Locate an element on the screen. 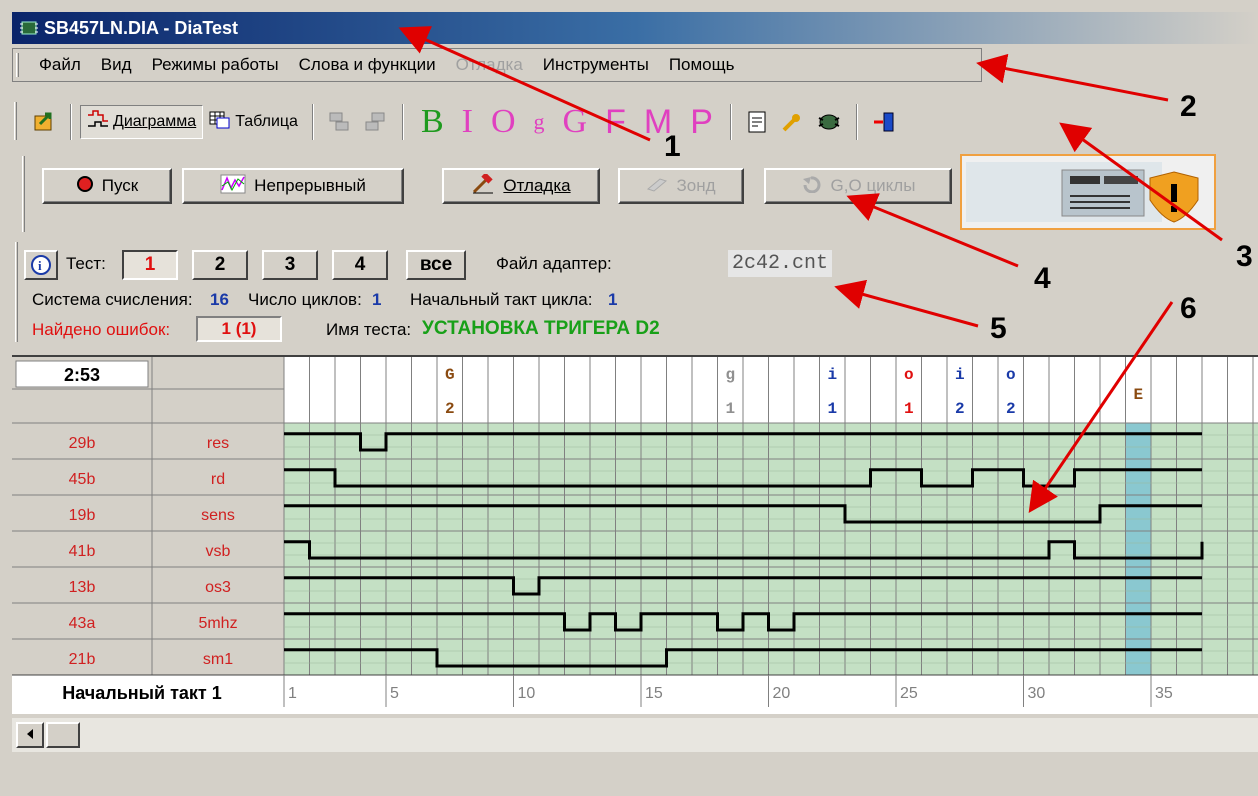  cycles-button: G,O циклы is located at coordinates (858, 186).